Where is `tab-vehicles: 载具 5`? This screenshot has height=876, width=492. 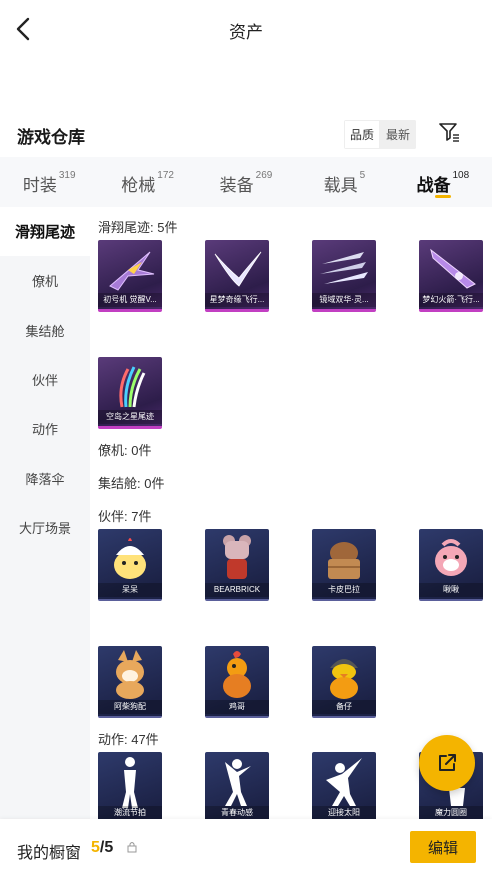 tab-vehicles: 载具 5 is located at coordinates (344, 182).